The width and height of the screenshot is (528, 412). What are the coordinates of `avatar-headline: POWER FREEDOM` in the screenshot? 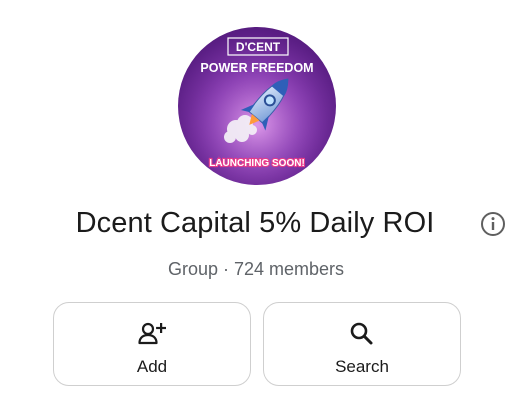 It's located at (256, 68).